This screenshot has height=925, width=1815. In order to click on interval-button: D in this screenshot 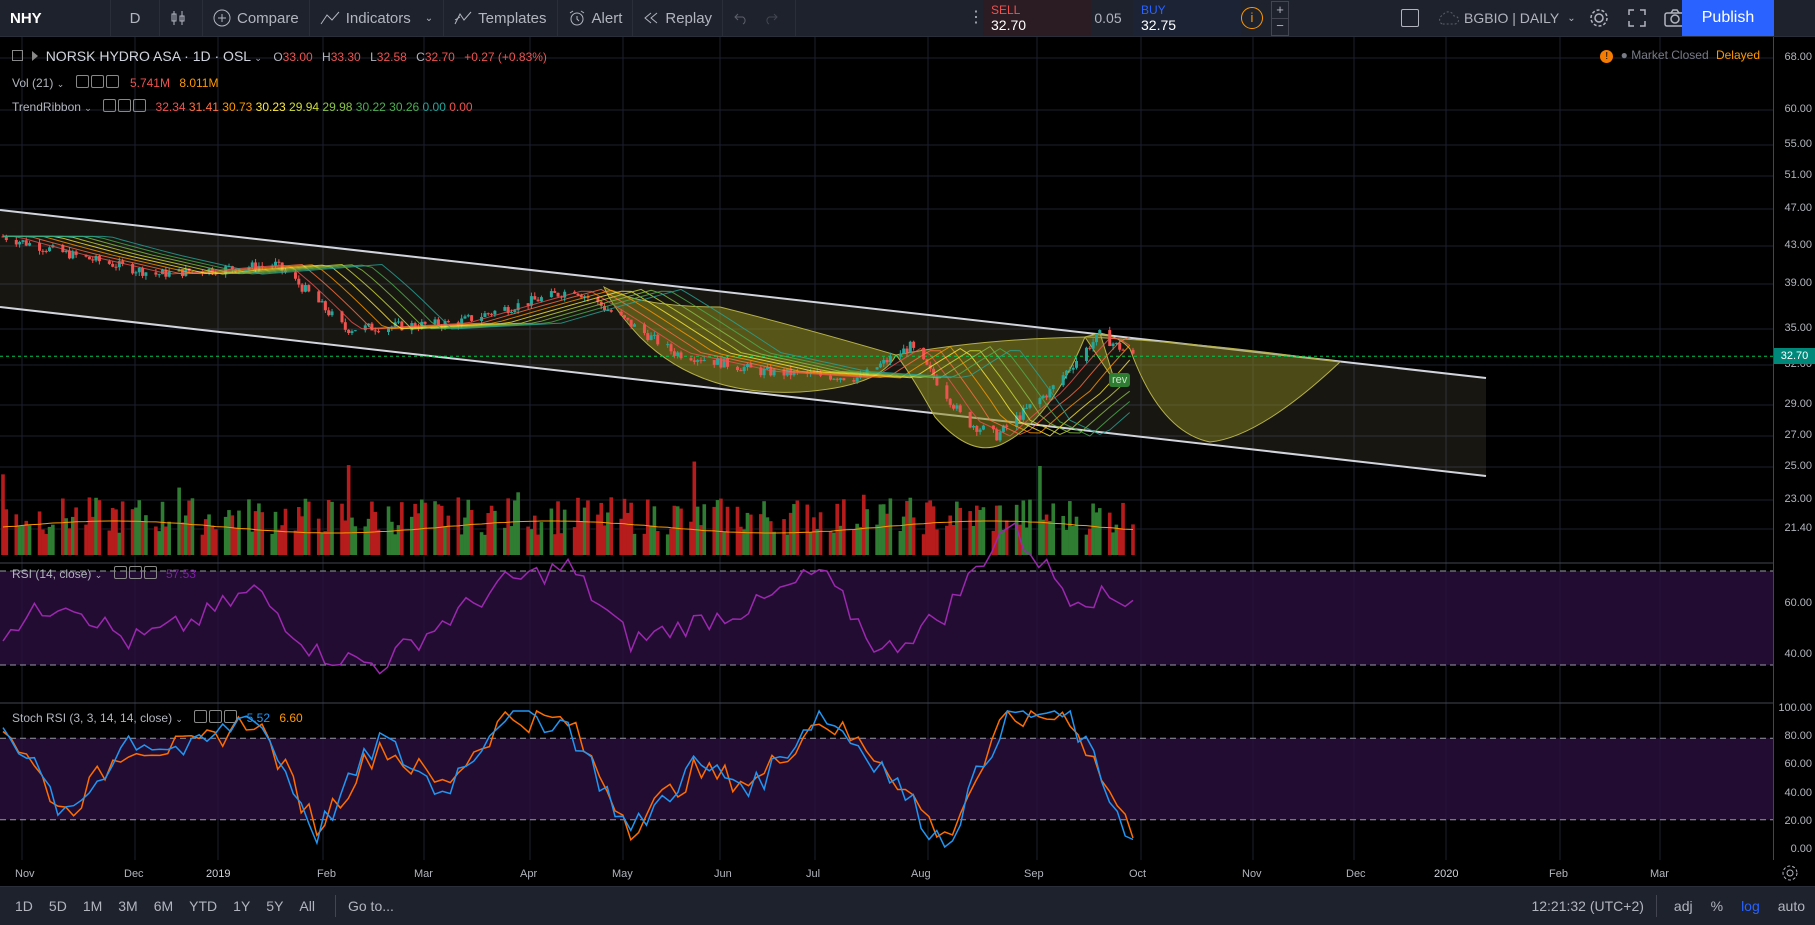, I will do `click(135, 18)`.